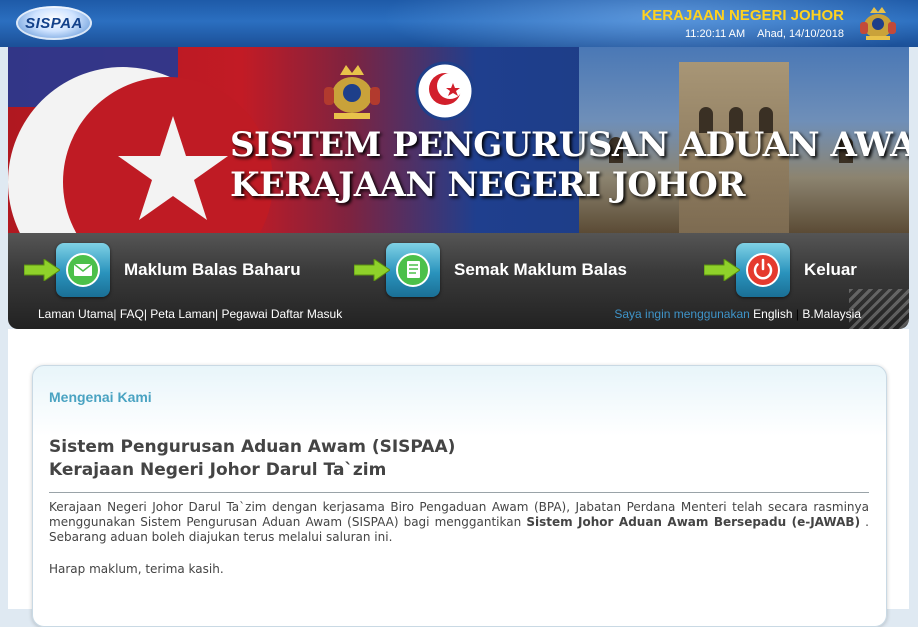 The image size is (918, 627). Describe the element at coordinates (75, 314) in the screenshot. I see `link-home: Laman Utama` at that location.